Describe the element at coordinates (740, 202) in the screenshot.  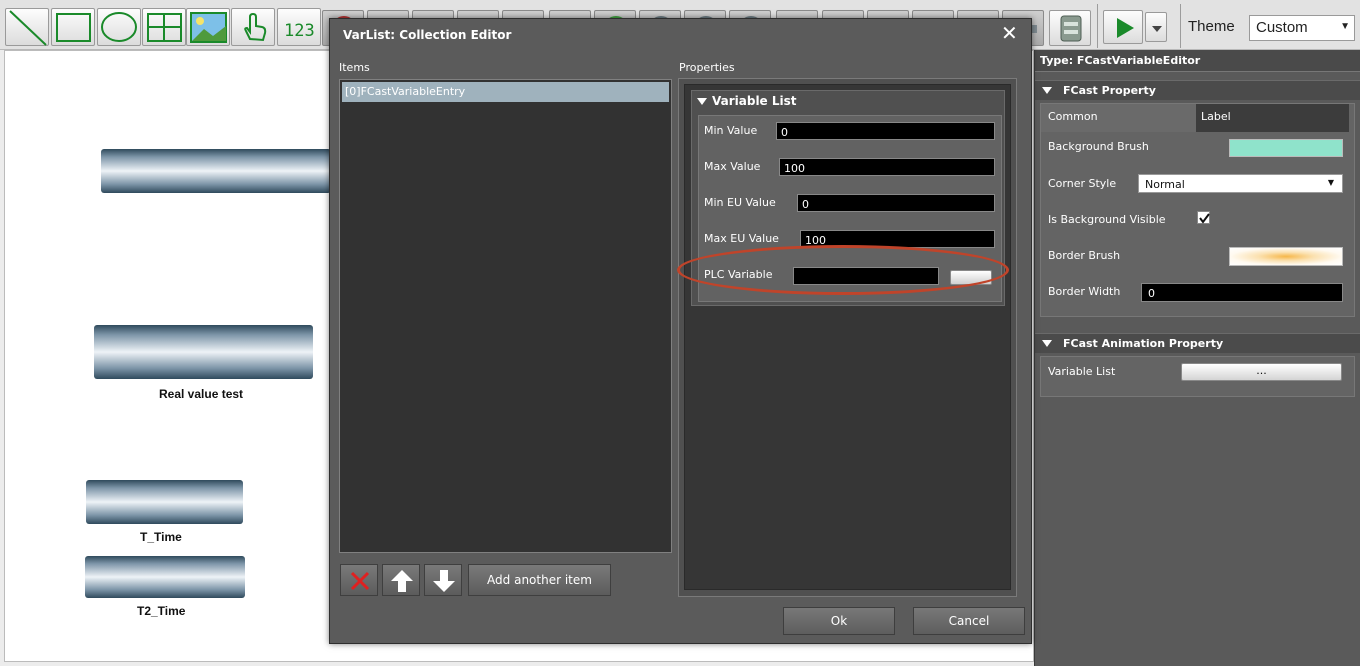
I see `min-eu-value-label: Min EU Value` at that location.